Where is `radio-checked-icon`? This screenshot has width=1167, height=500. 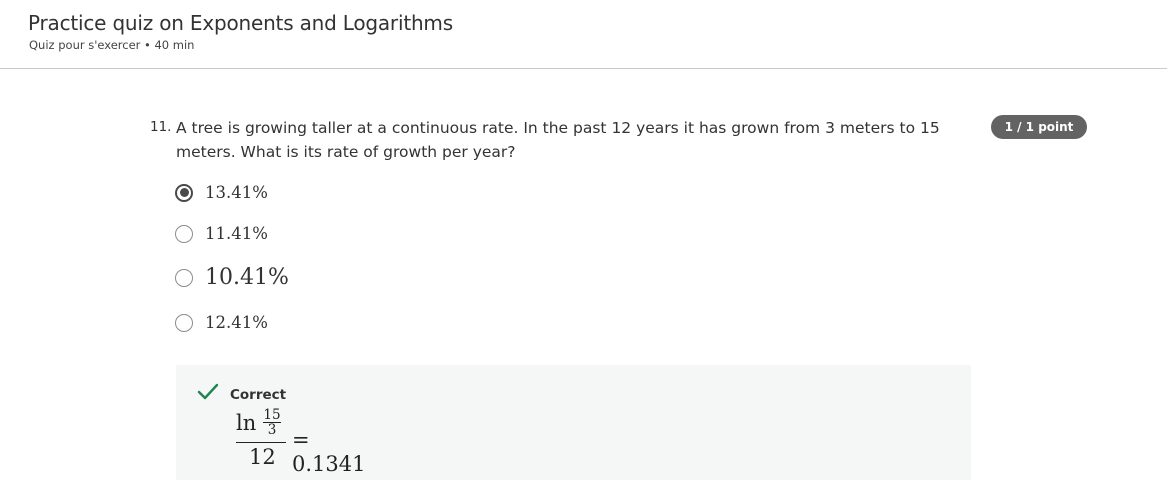 radio-checked-icon is located at coordinates (184, 192).